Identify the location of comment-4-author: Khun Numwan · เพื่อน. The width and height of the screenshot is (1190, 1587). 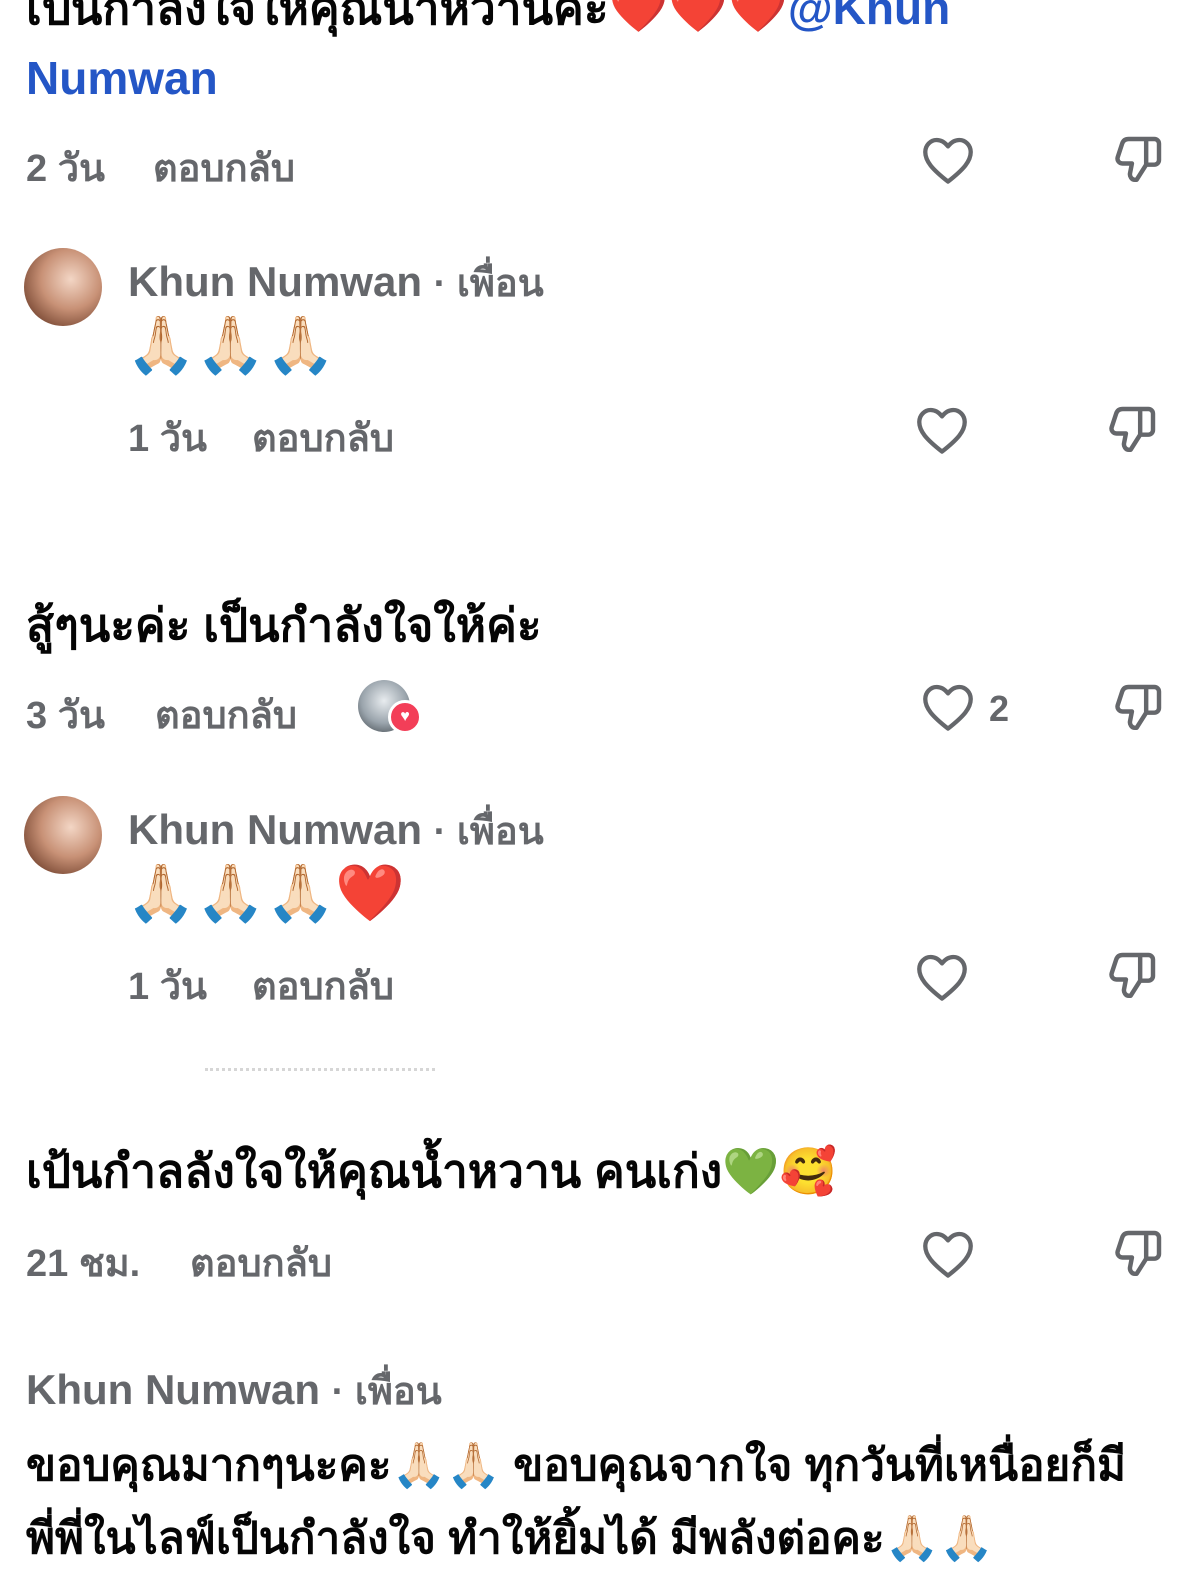
(234, 1390).